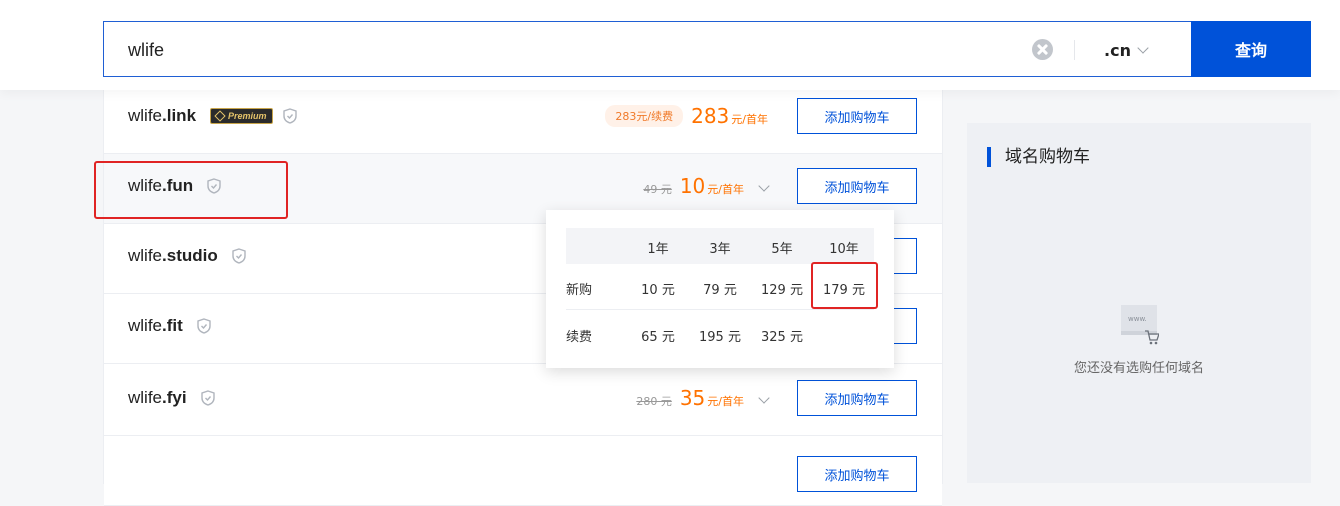 This screenshot has width=1340, height=506. What do you see at coordinates (844, 249) in the screenshot?
I see `header-10y: 10年` at bounding box center [844, 249].